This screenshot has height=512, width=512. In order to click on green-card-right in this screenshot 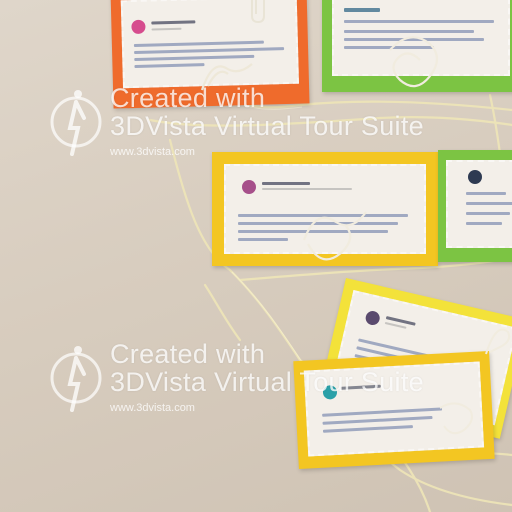, I will do `click(475, 206)`.